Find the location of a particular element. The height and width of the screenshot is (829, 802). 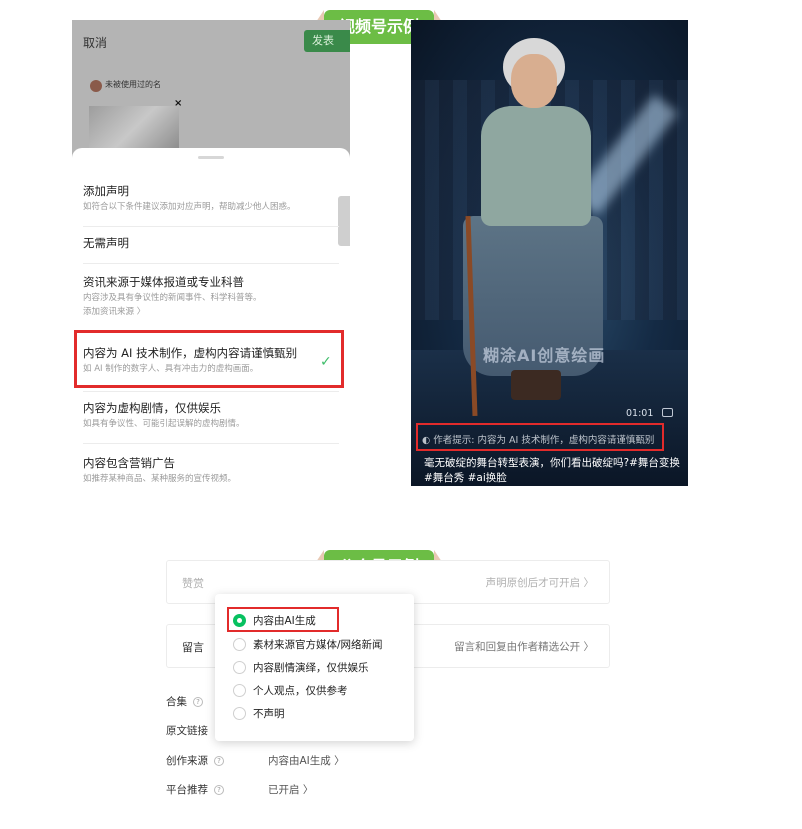

figure-legs is located at coordinates (536, 385).